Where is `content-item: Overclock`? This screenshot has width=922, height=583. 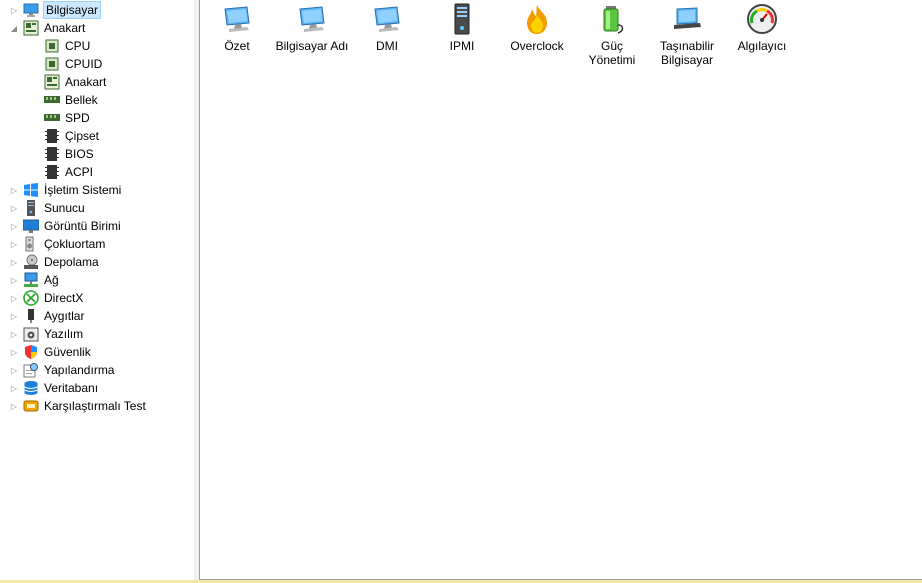
content-item: Overclock is located at coordinates (537, 28).